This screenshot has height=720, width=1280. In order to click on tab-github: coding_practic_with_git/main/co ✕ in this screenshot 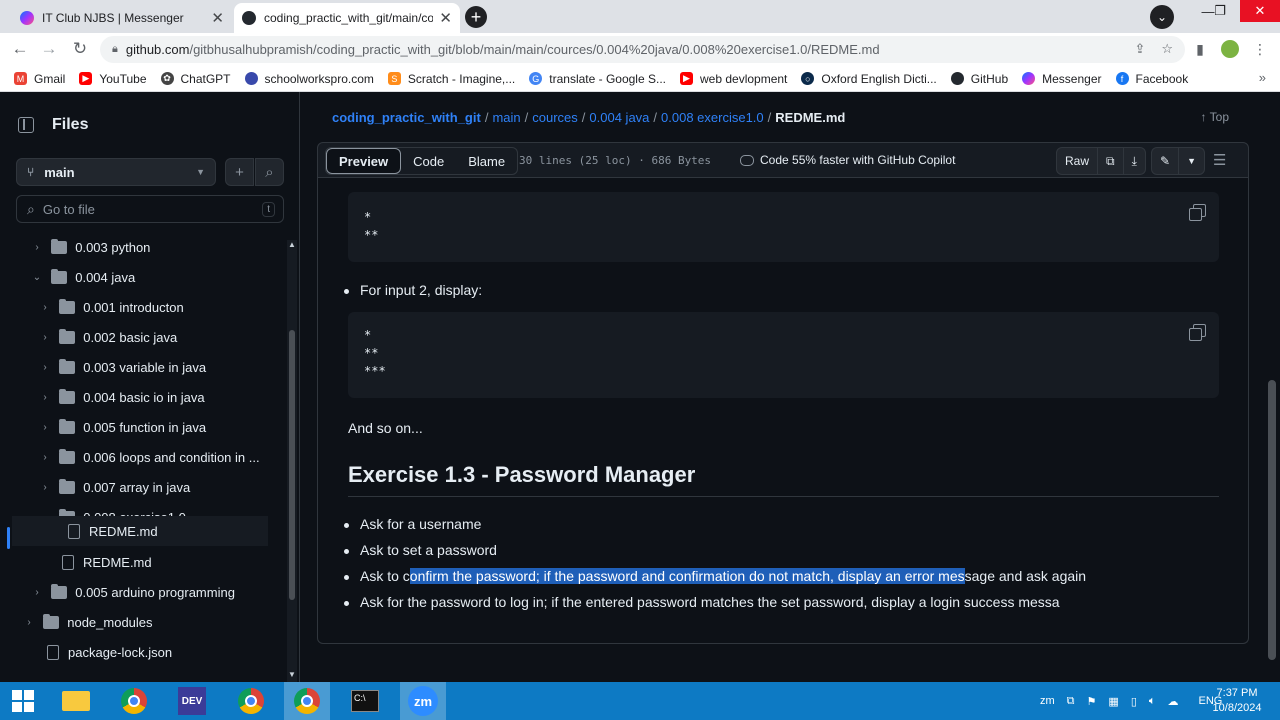, I will do `click(347, 18)`.